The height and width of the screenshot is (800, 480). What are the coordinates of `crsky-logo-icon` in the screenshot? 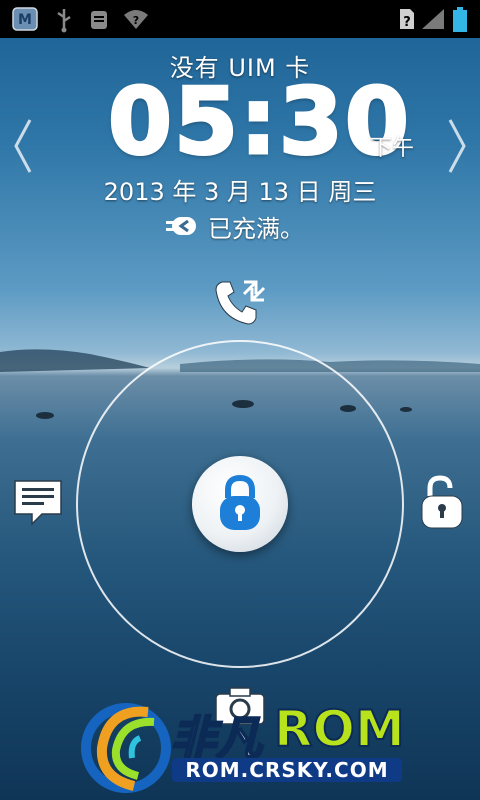 It's located at (126, 748).